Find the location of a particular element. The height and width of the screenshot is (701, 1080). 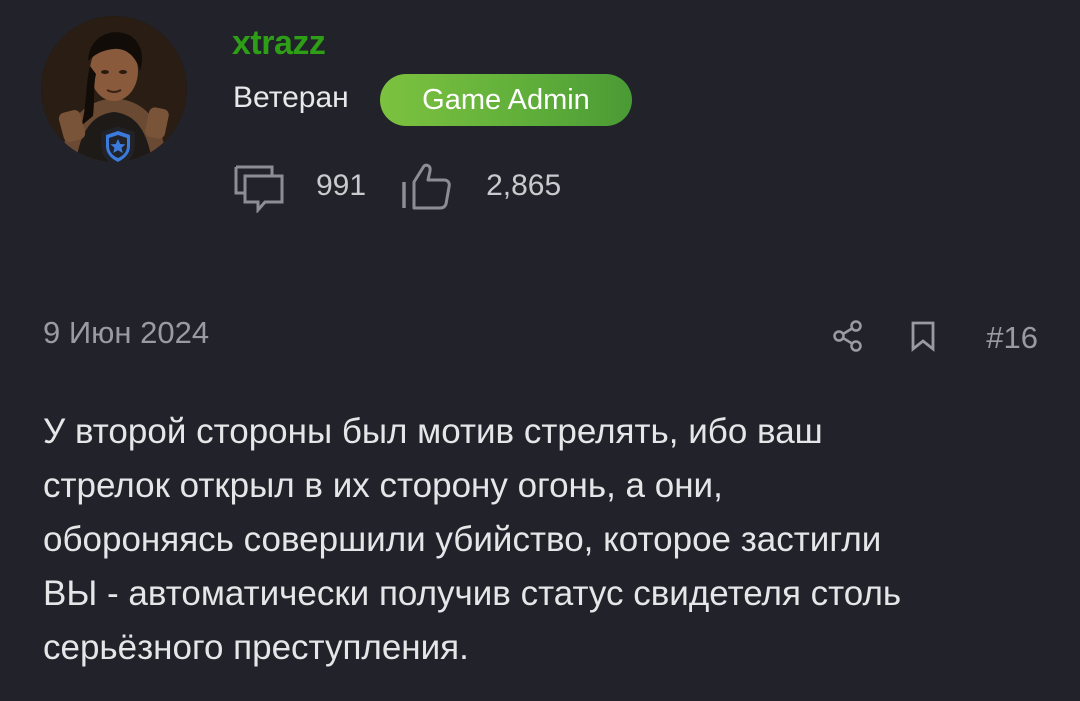

author-username: xtrazz is located at coordinates (279, 43).